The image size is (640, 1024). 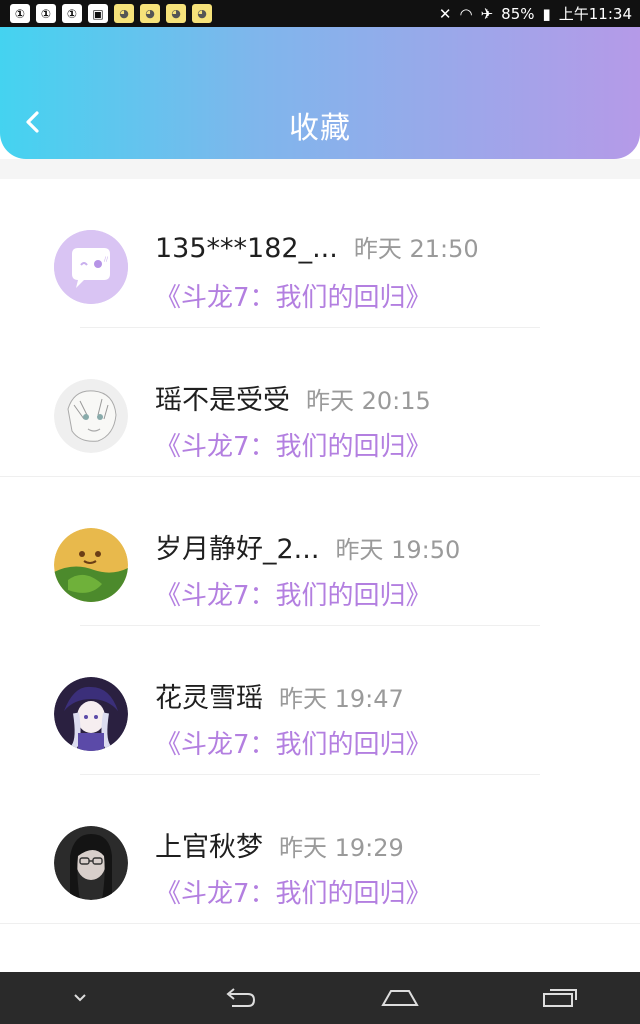 I want to click on chevron-down-icon, so click(x=80, y=998).